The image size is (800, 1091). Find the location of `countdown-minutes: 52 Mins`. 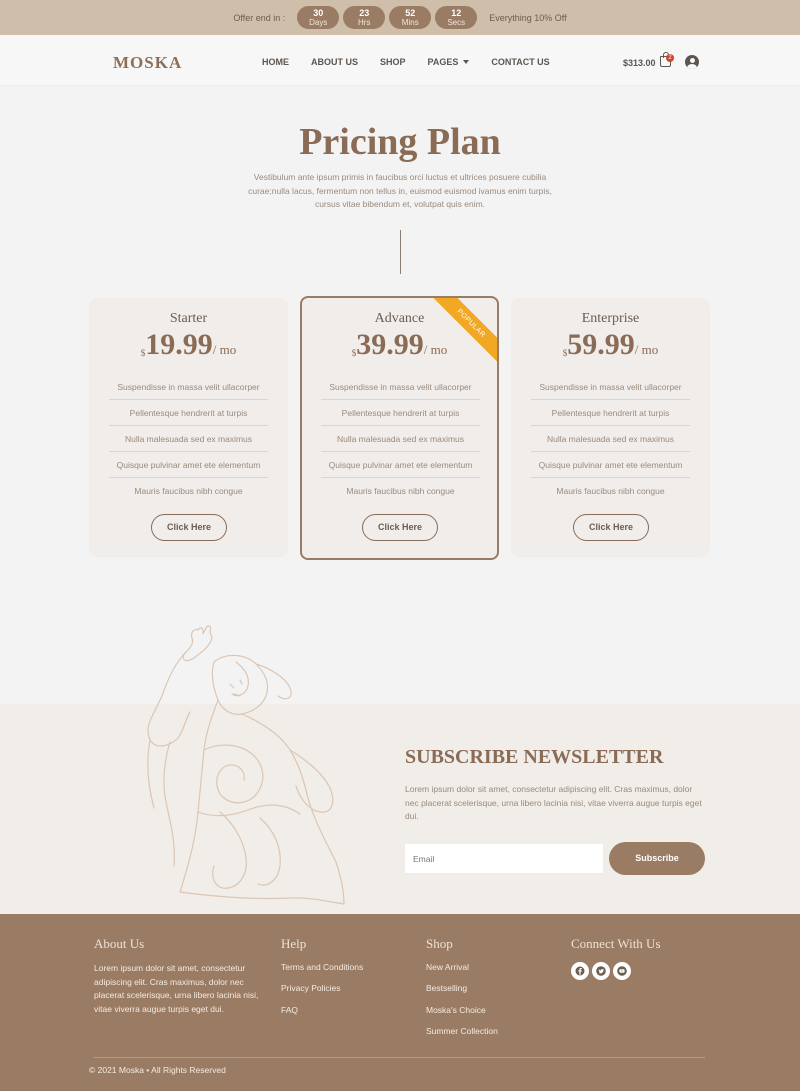

countdown-minutes: 52 Mins is located at coordinates (410, 17).